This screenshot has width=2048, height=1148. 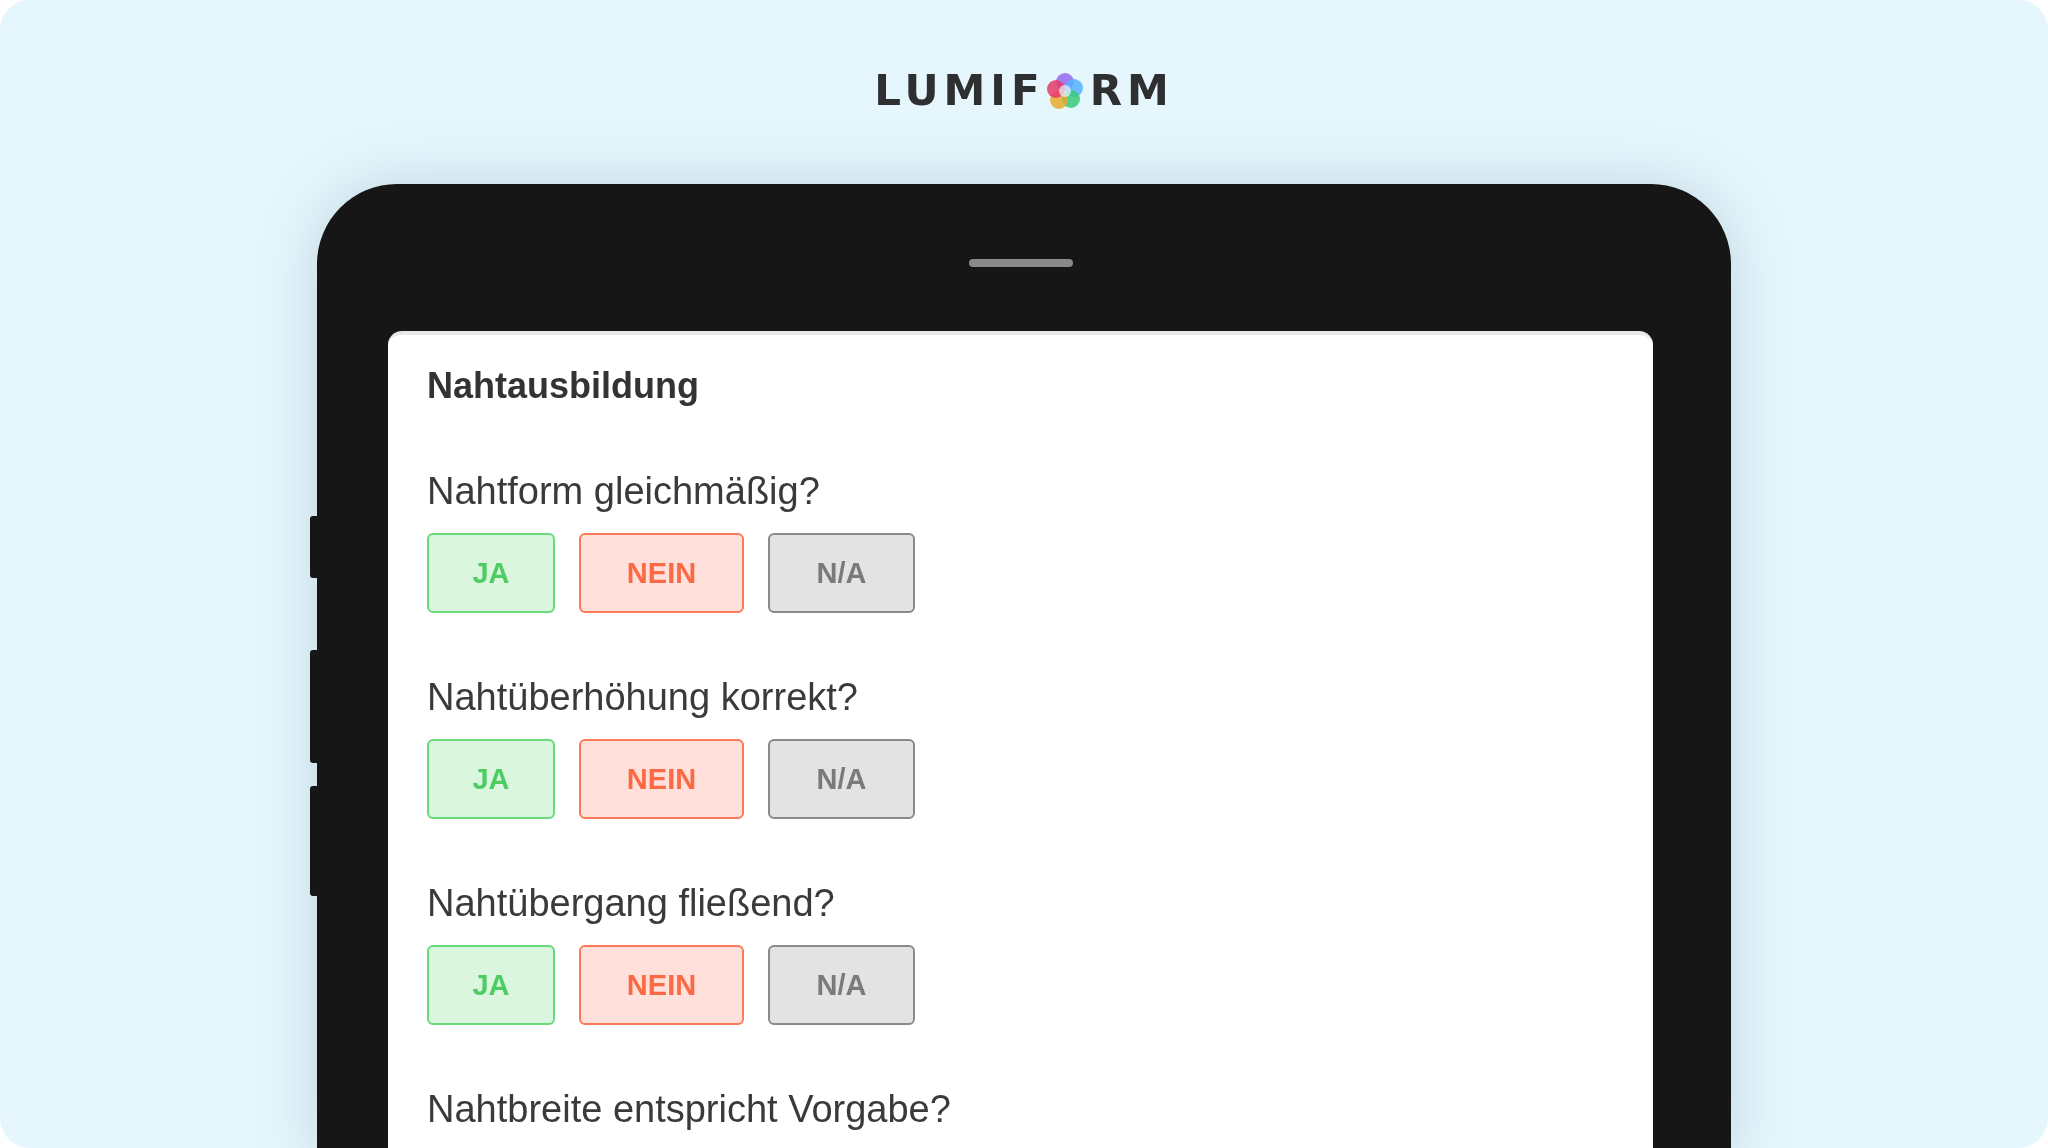 I want to click on section-title: Nahtausbildung, so click(x=563, y=386).